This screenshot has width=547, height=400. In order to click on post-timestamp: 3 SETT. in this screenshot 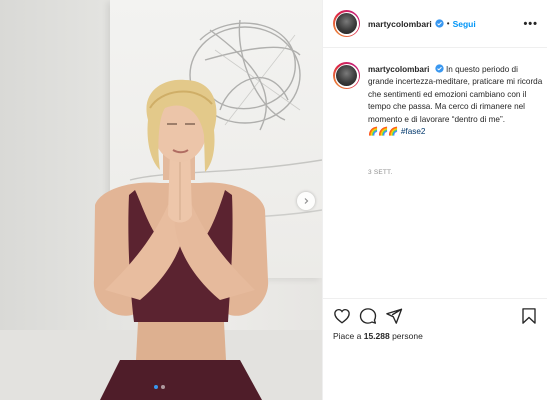, I will do `click(380, 172)`.